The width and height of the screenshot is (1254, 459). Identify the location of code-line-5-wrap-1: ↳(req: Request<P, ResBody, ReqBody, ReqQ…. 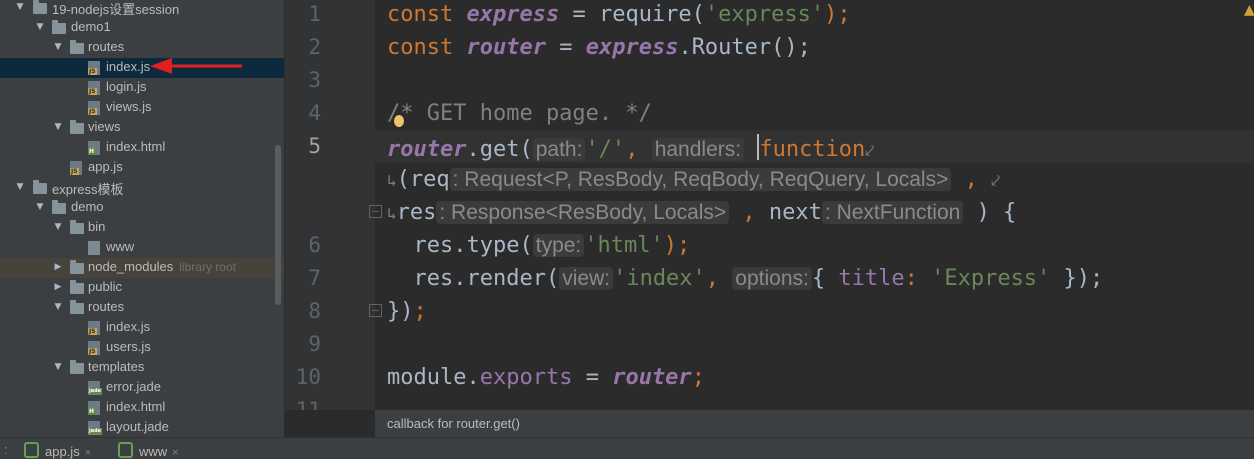
(693, 179).